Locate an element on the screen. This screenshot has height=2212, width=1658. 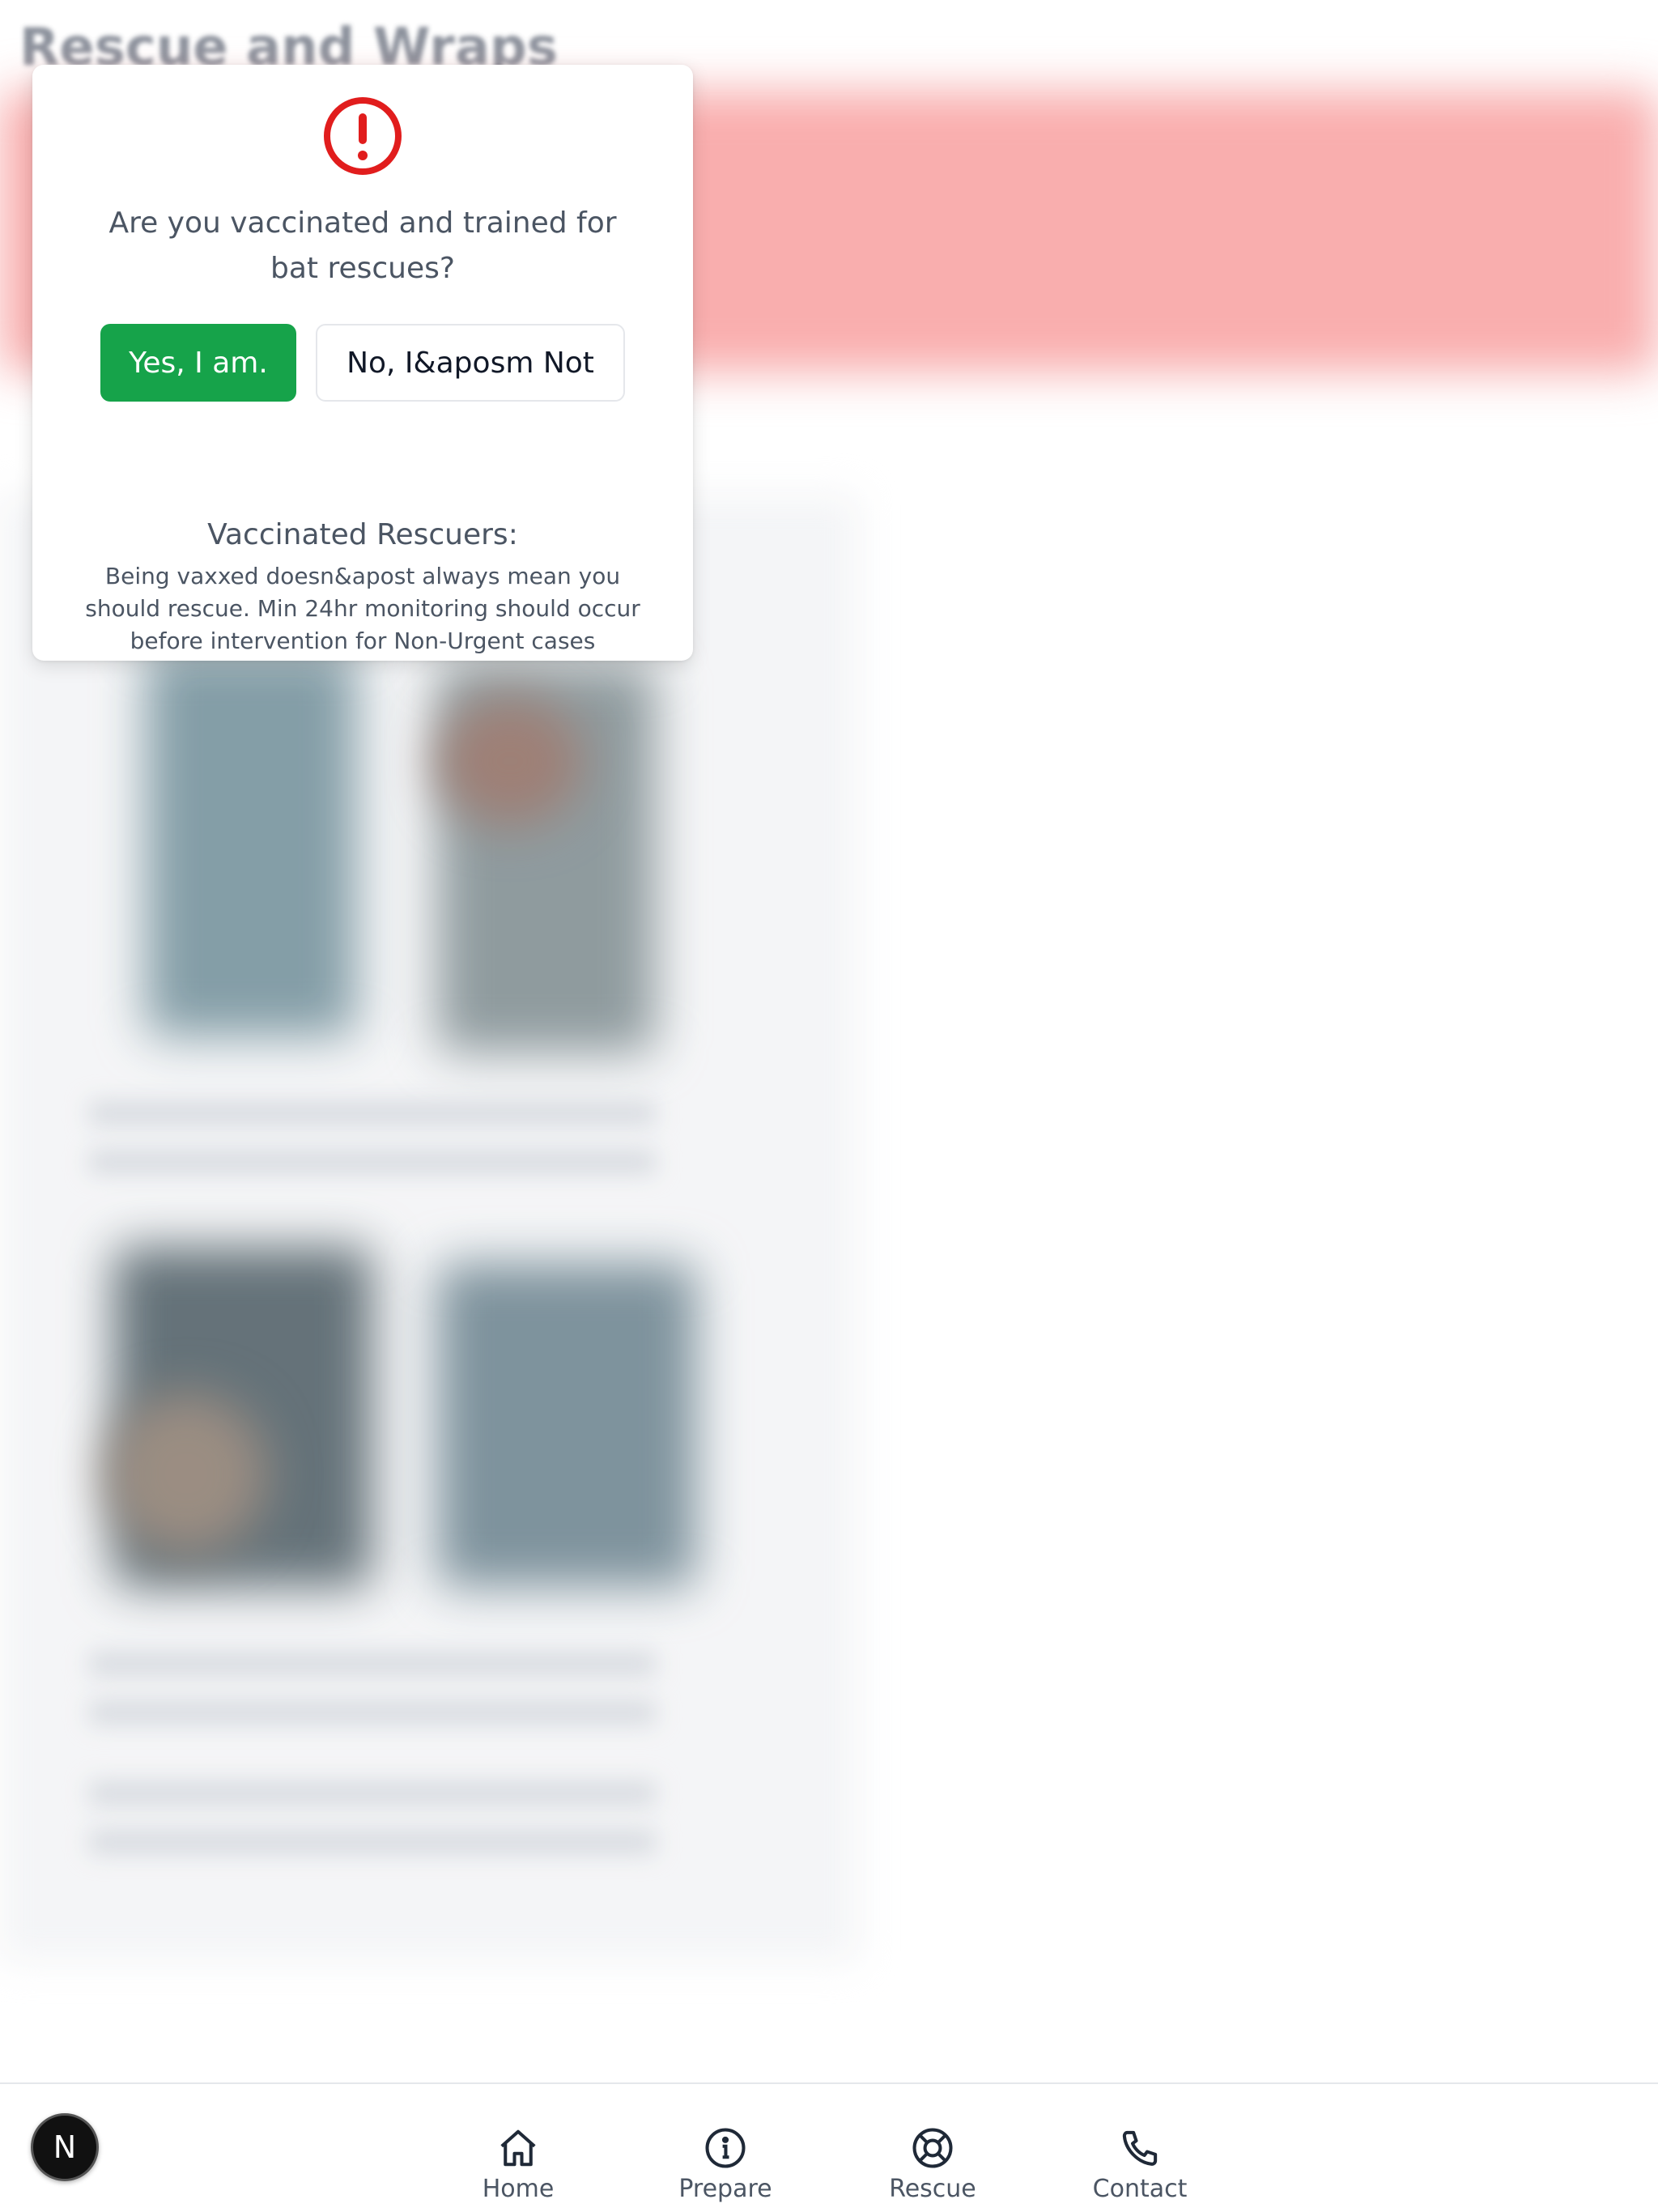
nav-item-contact: Contact is located at coordinates (1140, 2165).